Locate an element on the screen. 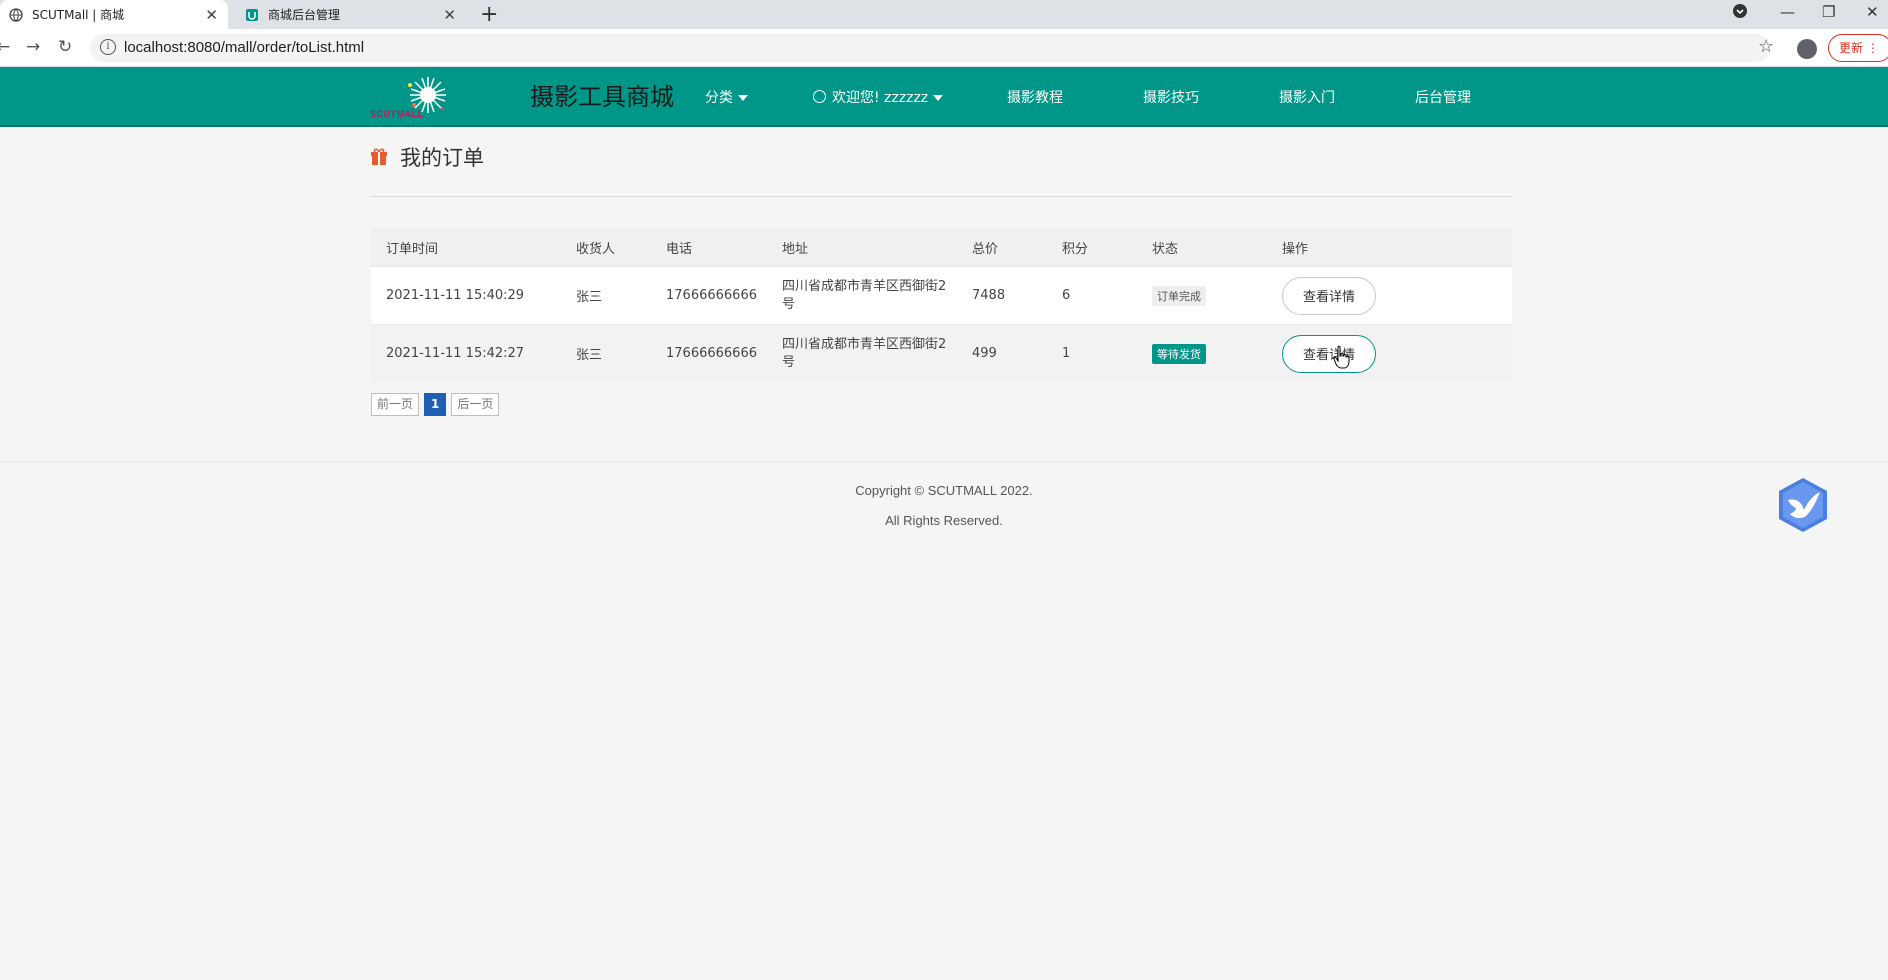 This screenshot has height=980, width=1888. reload-icon: ↻ is located at coordinates (65, 47).